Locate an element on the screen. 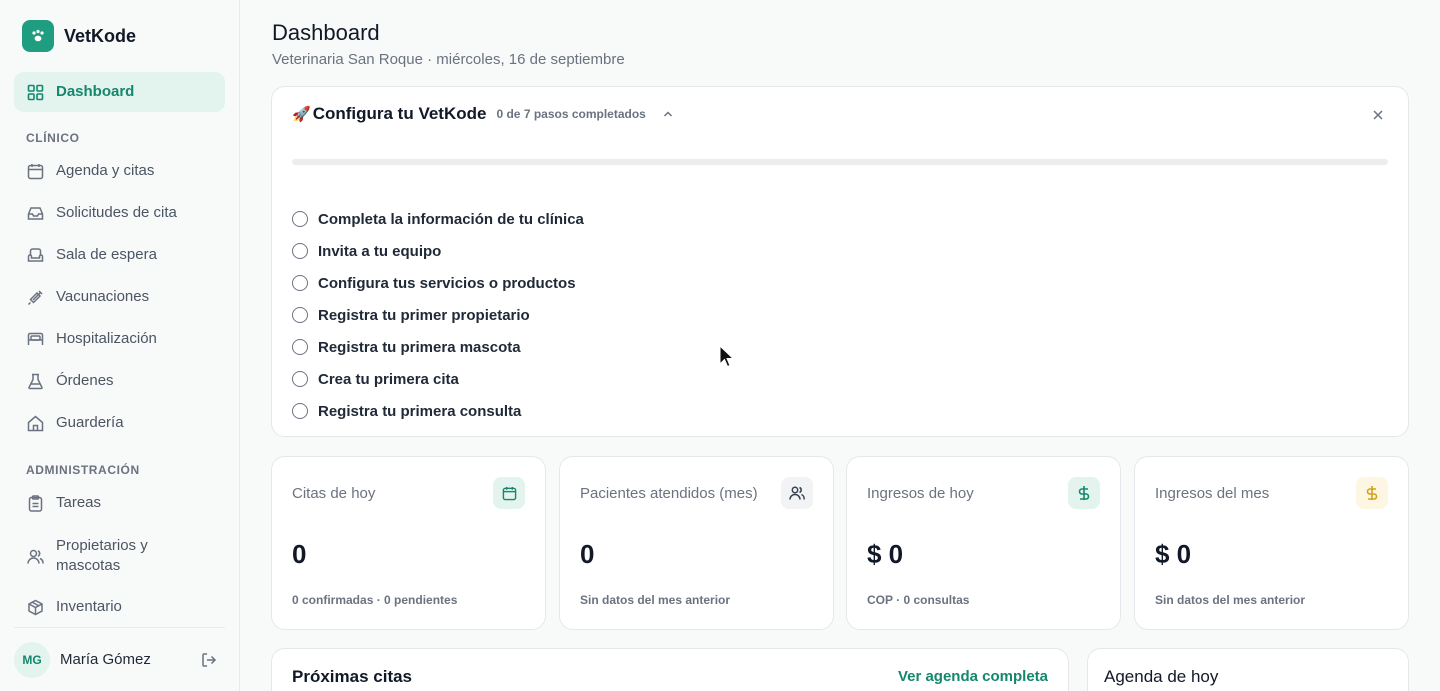  setup-step: Invita a tu equipo is located at coordinates (438, 251).